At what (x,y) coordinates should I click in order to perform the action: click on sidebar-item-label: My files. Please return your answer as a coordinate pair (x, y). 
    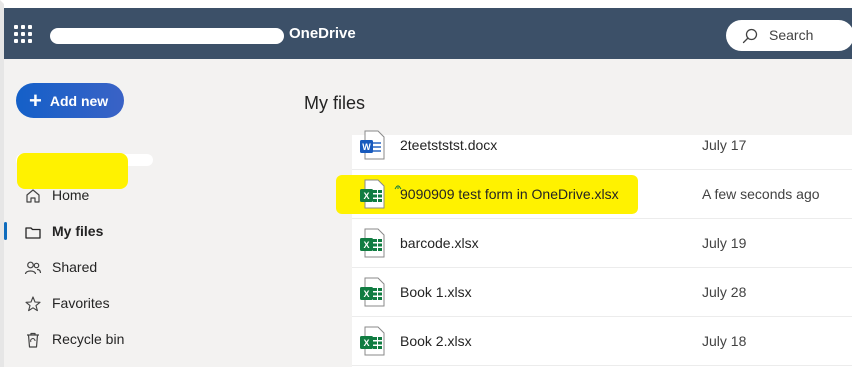
    Looking at the image, I should click on (78, 231).